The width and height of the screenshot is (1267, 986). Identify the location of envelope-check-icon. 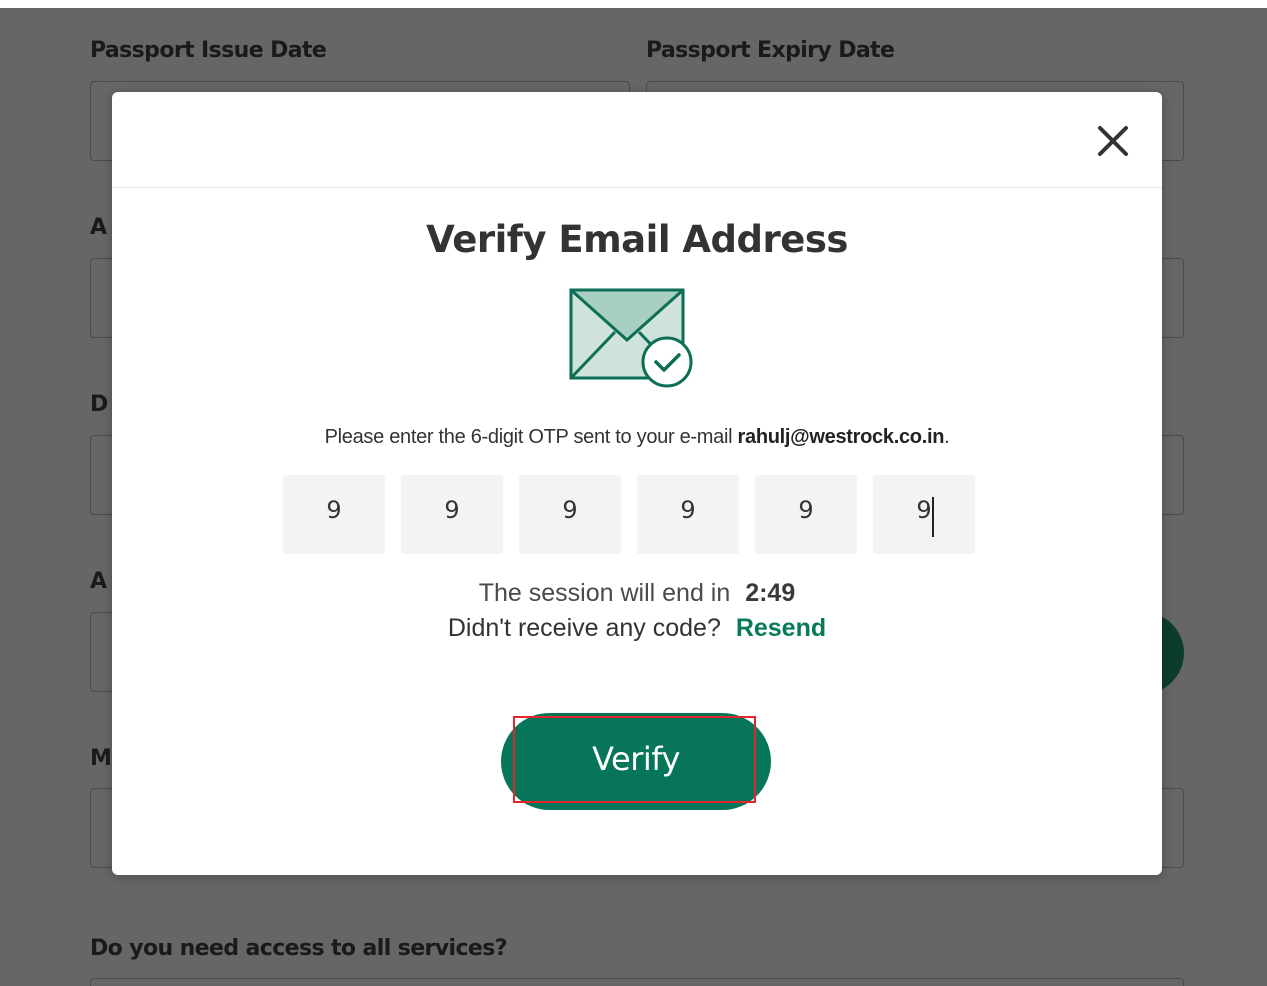
(632, 338).